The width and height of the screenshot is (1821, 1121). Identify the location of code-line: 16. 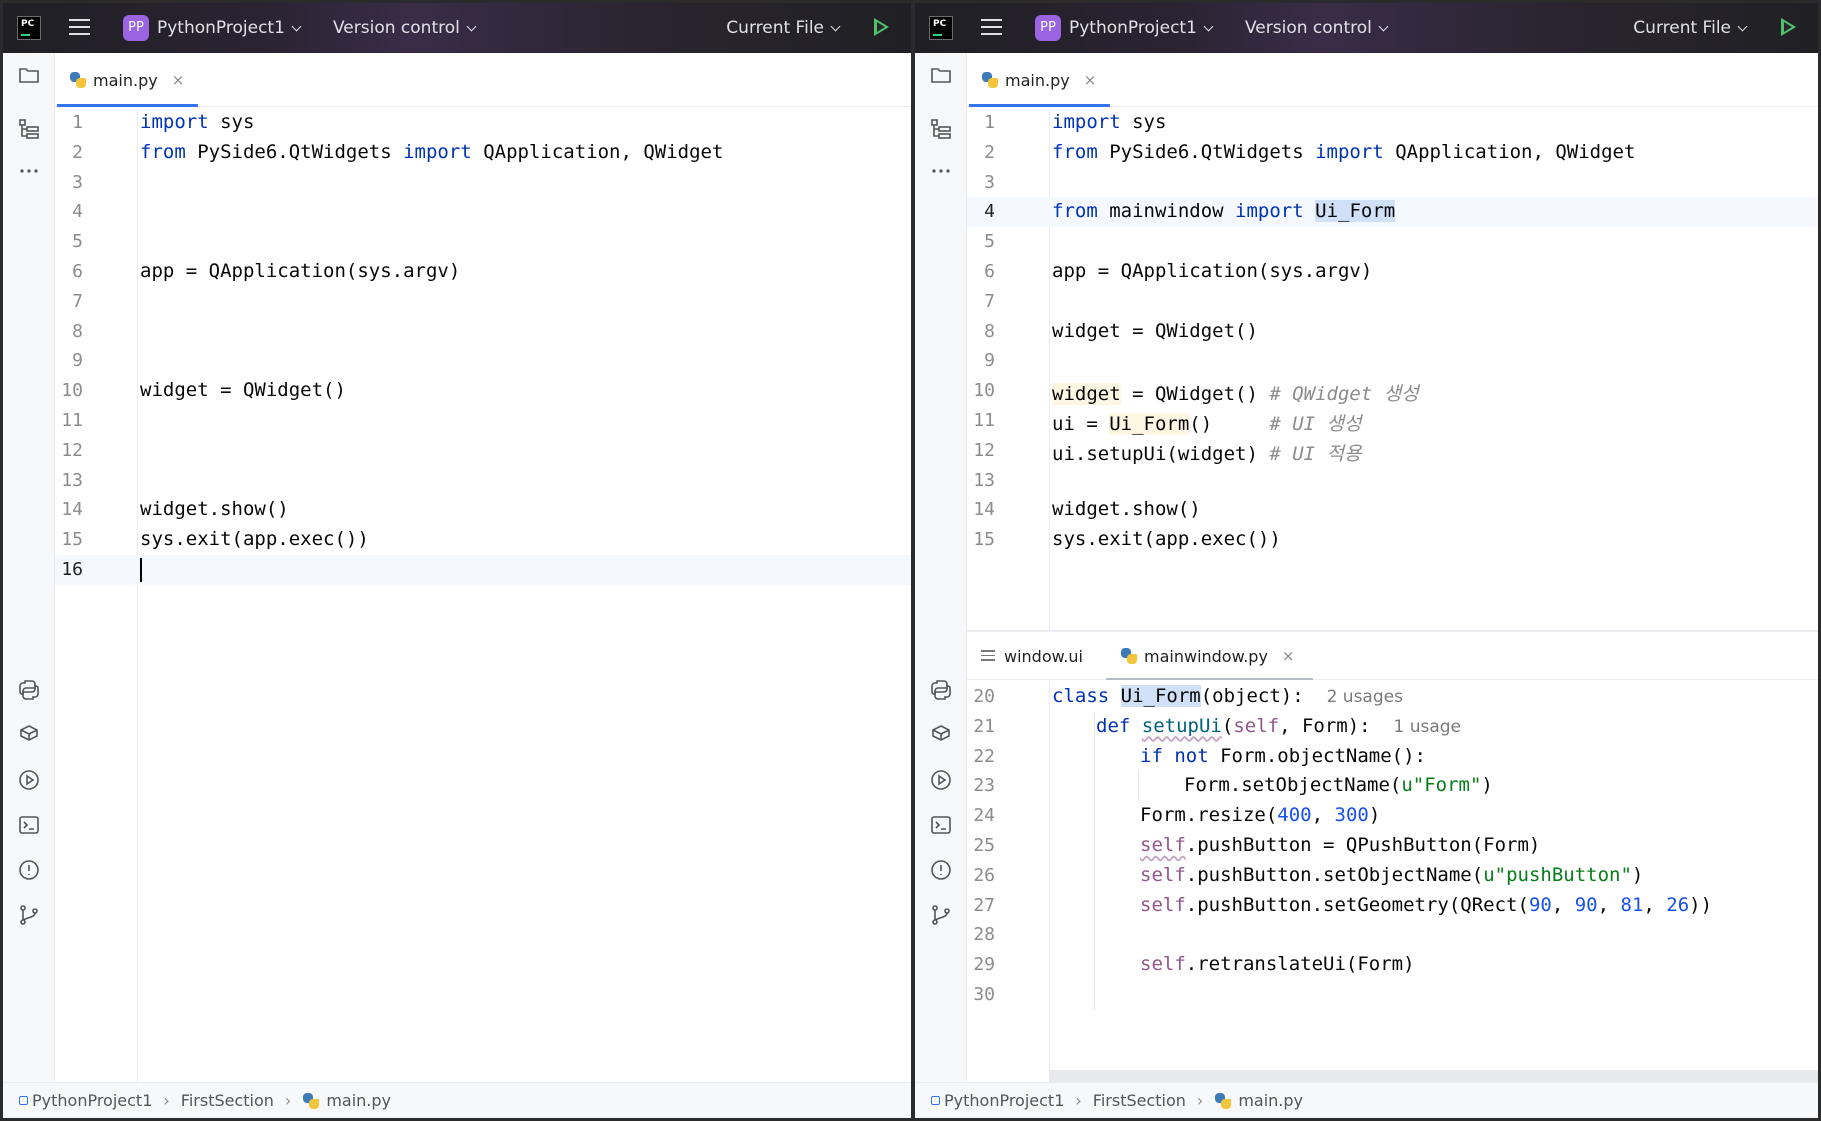
(483, 570).